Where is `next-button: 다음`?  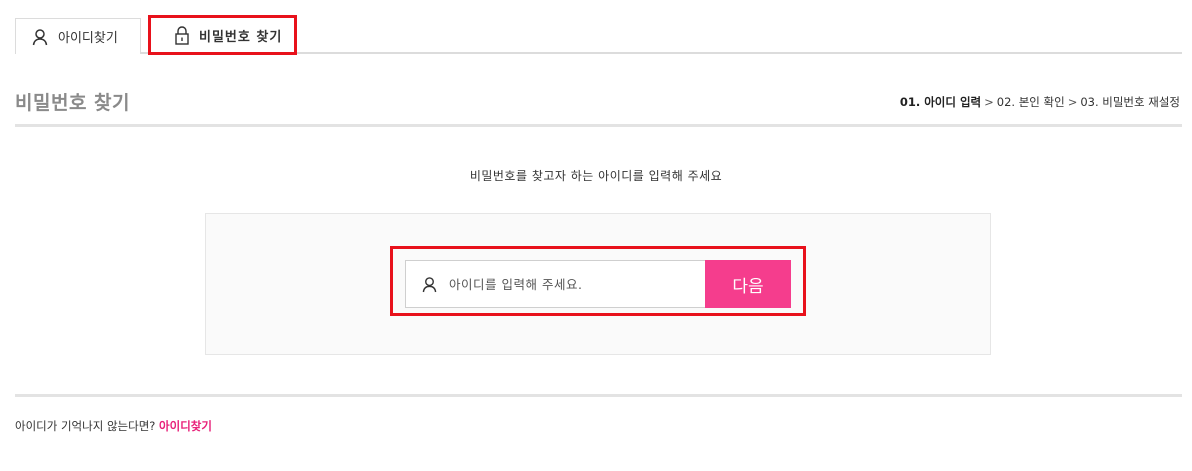
next-button: 다음 is located at coordinates (748, 284).